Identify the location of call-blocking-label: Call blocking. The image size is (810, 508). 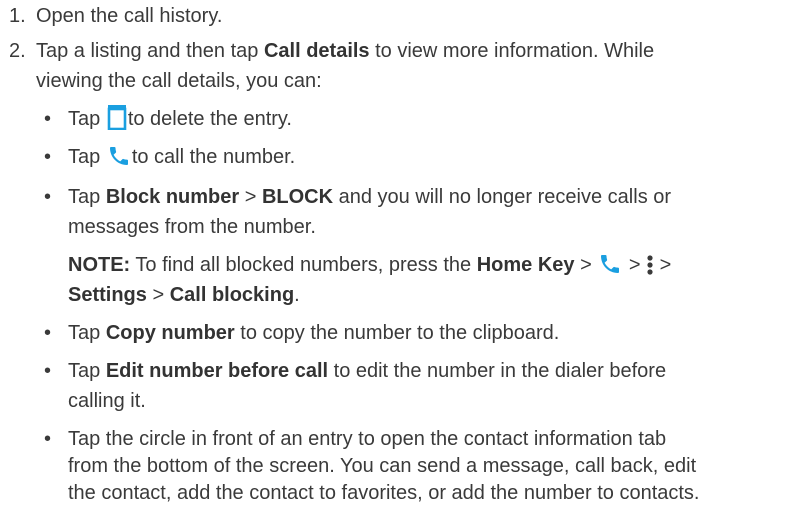
(232, 295).